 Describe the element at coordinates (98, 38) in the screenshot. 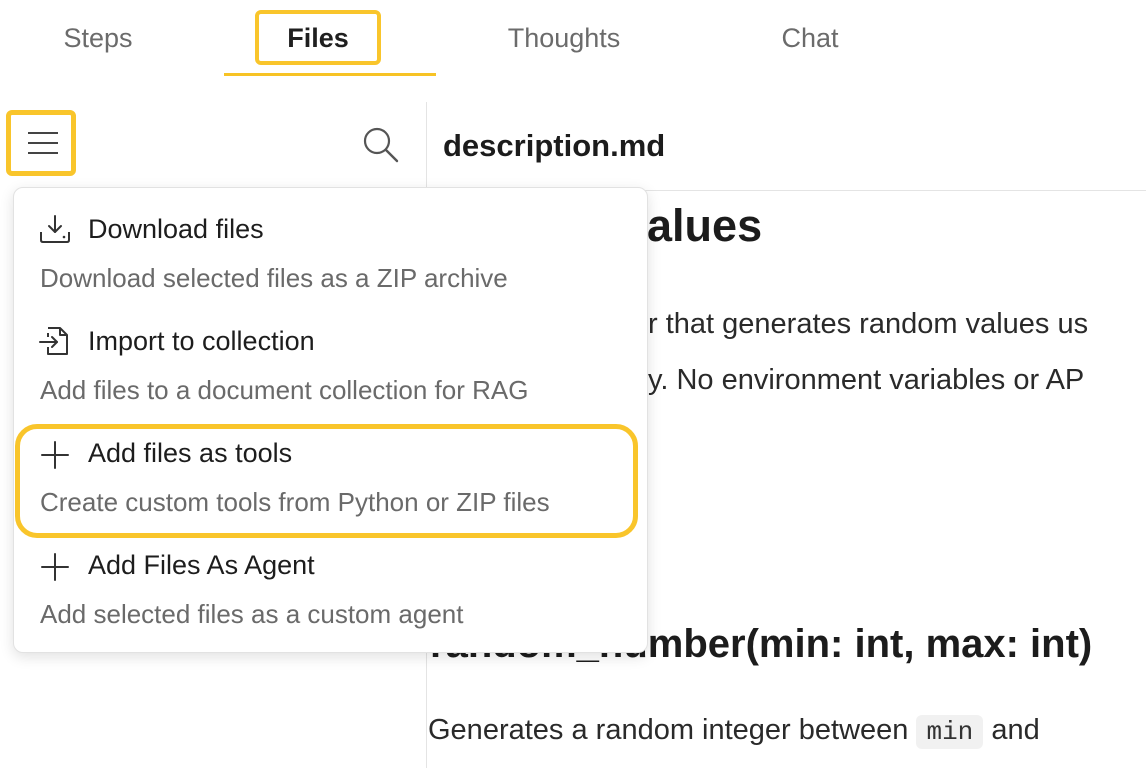

I see `tab-steps: Steps` at that location.